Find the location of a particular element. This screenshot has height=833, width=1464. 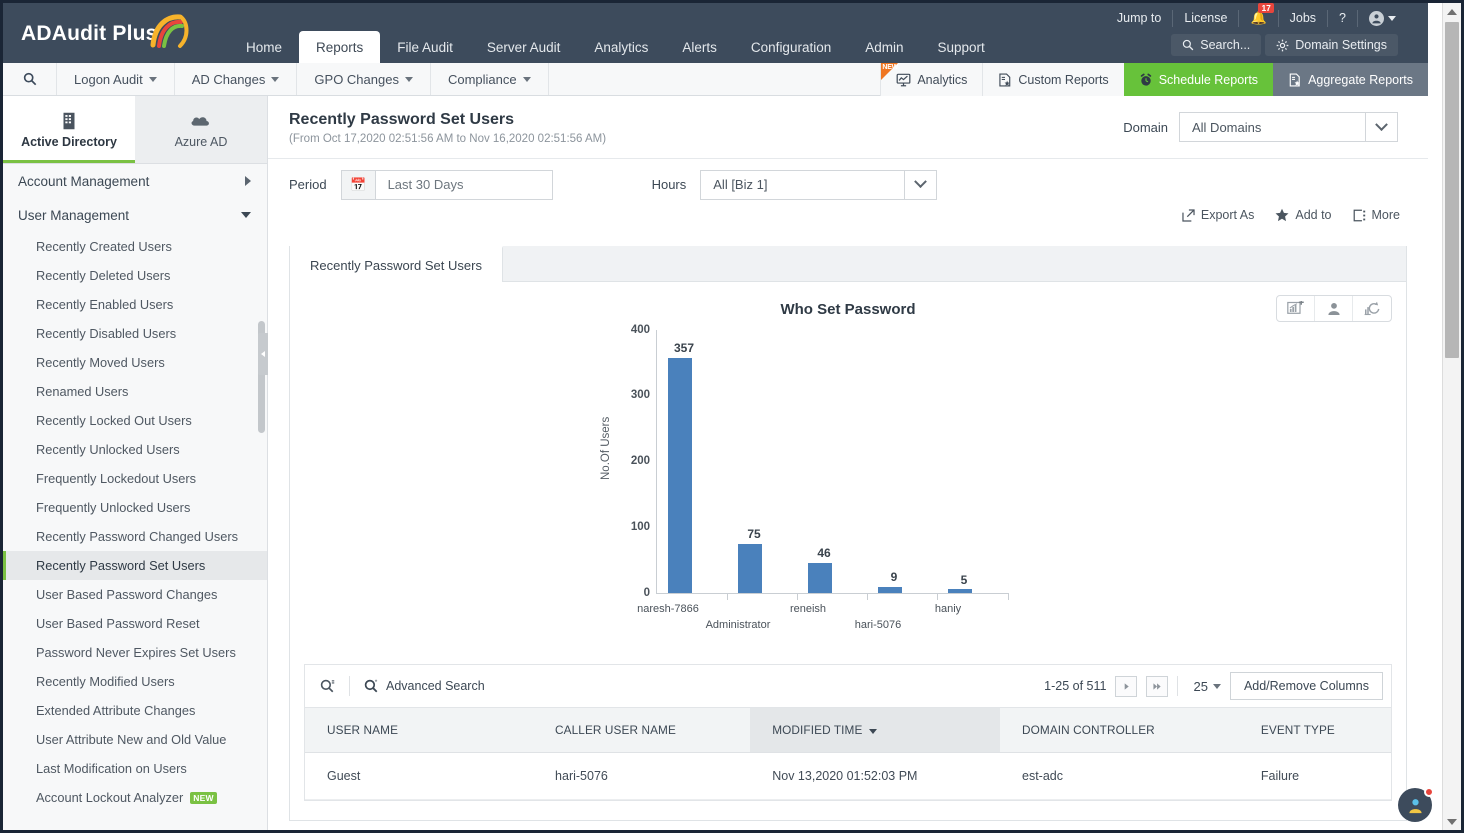

browser-scrollbar is located at coordinates (1451, 416).